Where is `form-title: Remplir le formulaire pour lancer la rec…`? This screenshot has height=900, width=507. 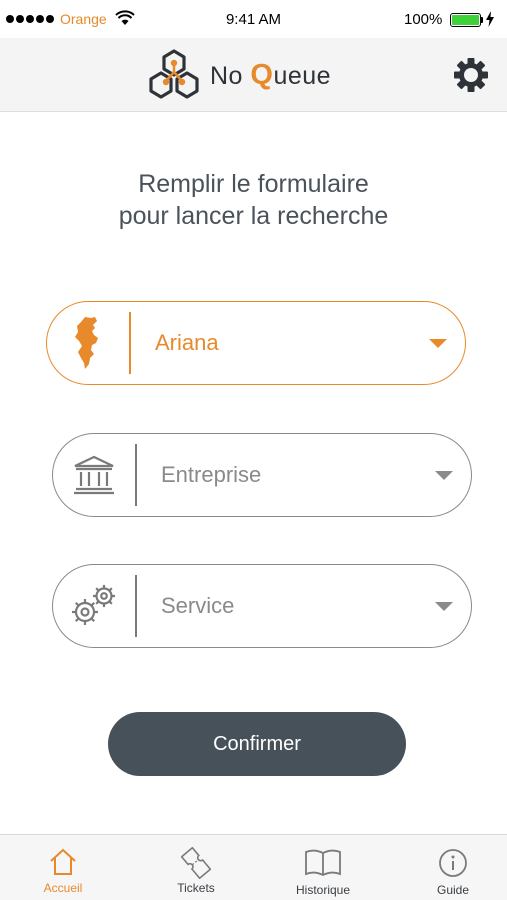 form-title: Remplir le formulaire pour lancer la rec… is located at coordinates (253, 200).